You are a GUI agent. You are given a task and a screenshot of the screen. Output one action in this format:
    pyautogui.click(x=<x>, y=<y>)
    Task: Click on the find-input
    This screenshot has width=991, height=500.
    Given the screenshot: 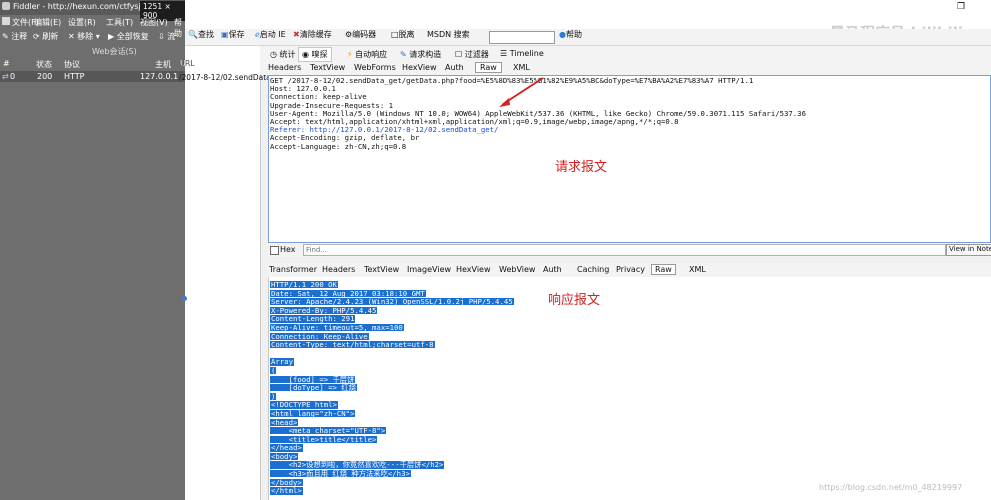 What is the action you would take?
    pyautogui.click(x=624, y=250)
    